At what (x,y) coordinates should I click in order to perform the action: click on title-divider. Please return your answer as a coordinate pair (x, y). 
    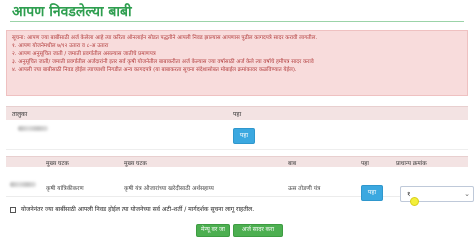
    Looking at the image, I should click on (237, 21).